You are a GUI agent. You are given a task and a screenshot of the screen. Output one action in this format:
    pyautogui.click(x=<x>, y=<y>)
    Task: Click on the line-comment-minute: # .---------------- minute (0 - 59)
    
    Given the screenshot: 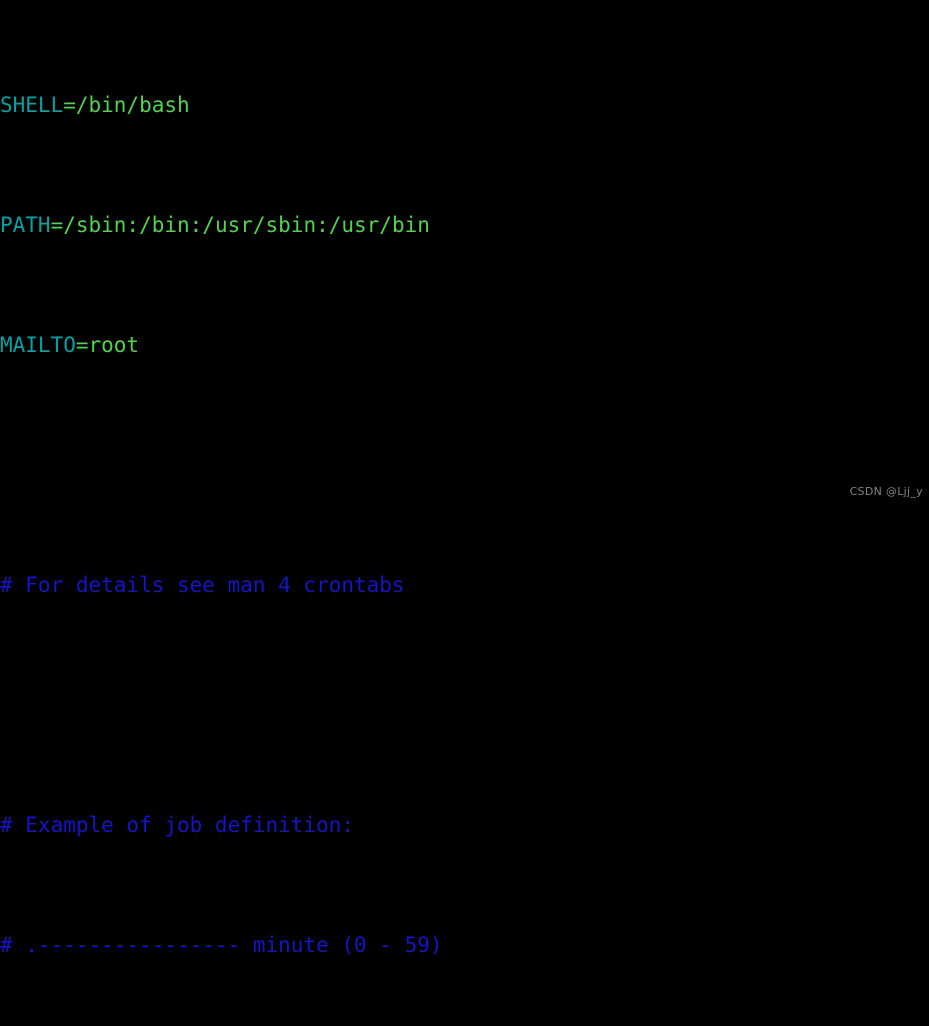 What is the action you would take?
    pyautogui.click(x=221, y=945)
    